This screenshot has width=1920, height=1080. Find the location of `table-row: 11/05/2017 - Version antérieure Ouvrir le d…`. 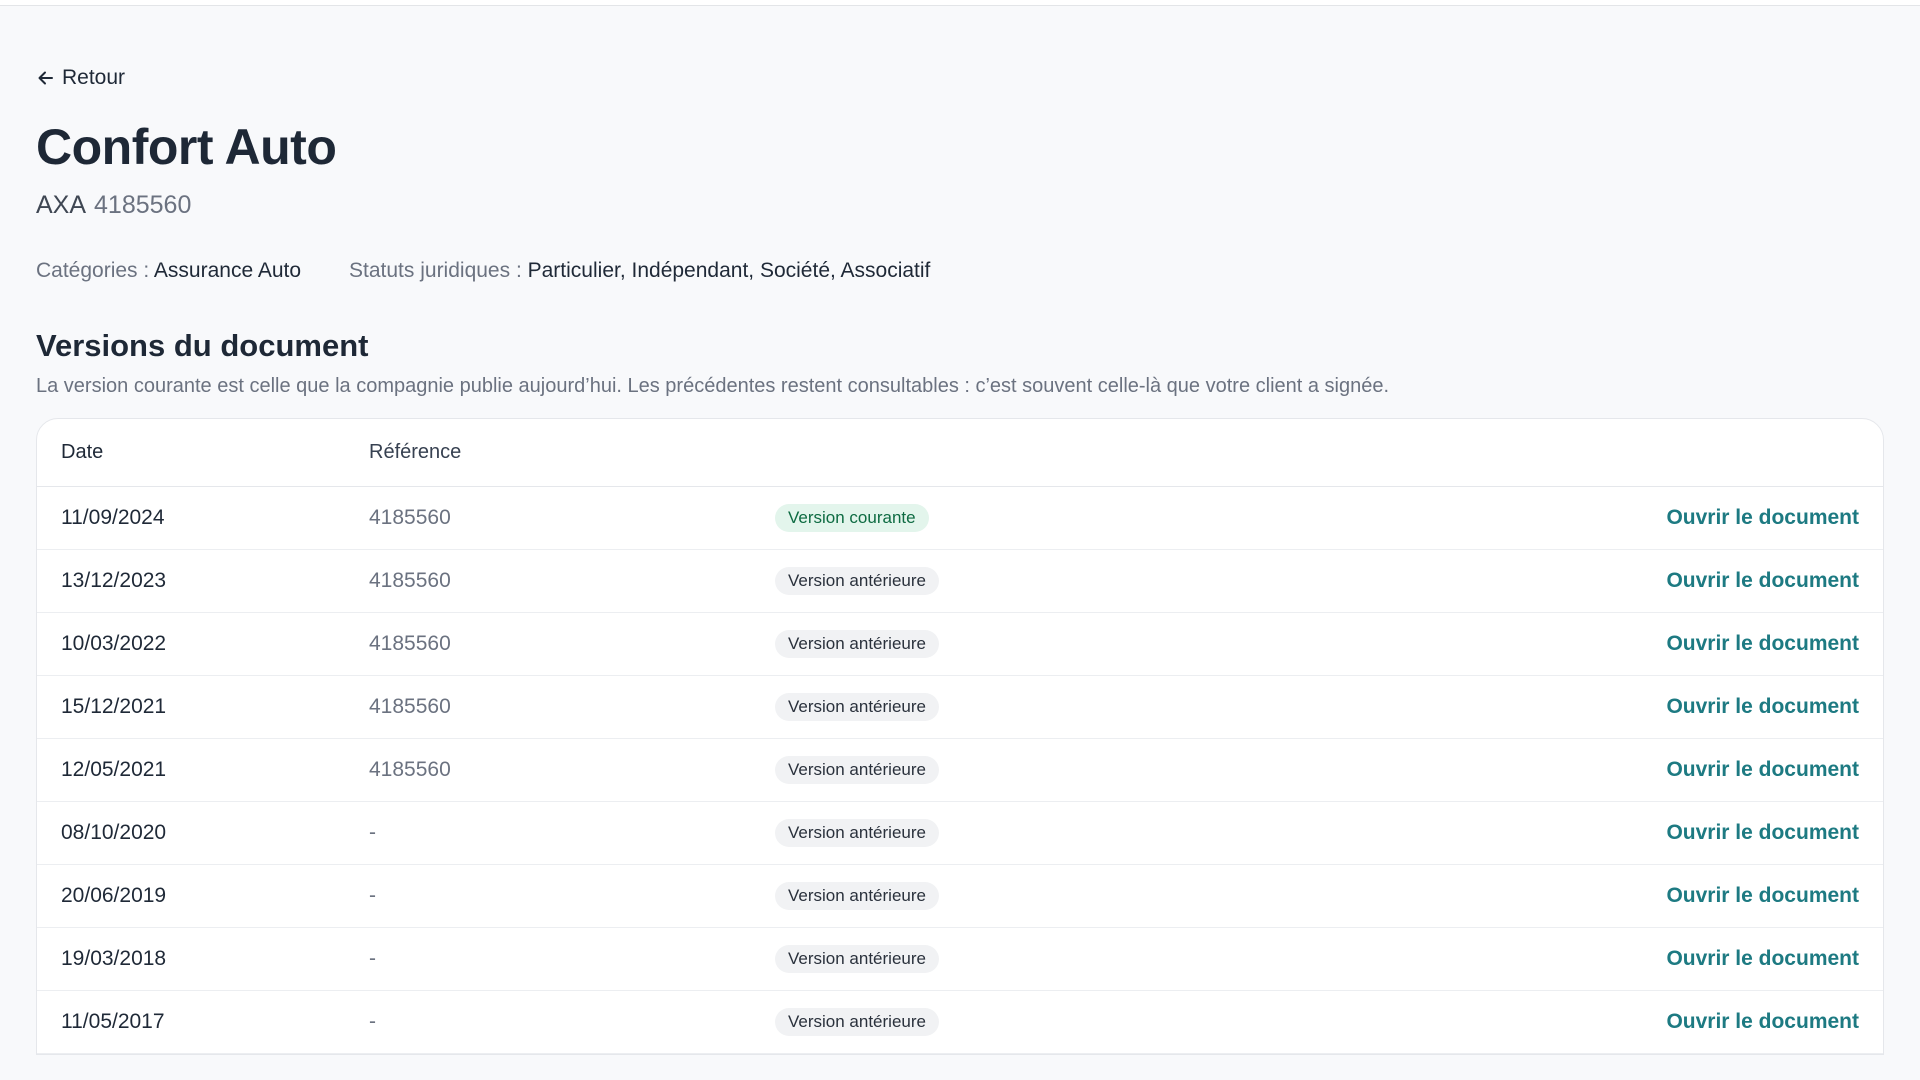

table-row: 11/05/2017 - Version antérieure Ouvrir le d… is located at coordinates (960, 1022).